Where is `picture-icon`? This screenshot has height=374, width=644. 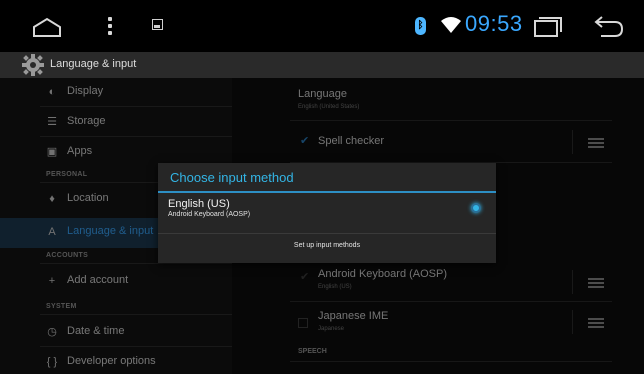 picture-icon is located at coordinates (157, 24).